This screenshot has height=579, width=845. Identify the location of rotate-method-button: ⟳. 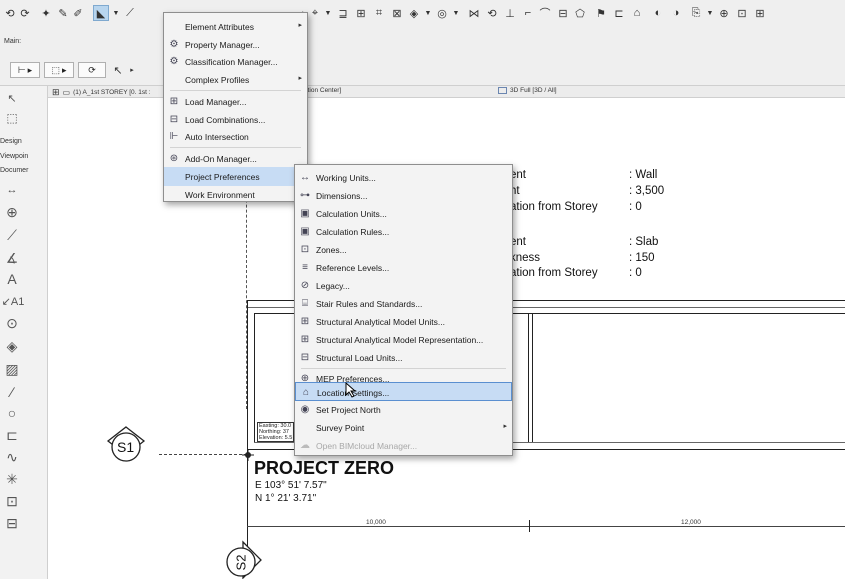
(92, 70).